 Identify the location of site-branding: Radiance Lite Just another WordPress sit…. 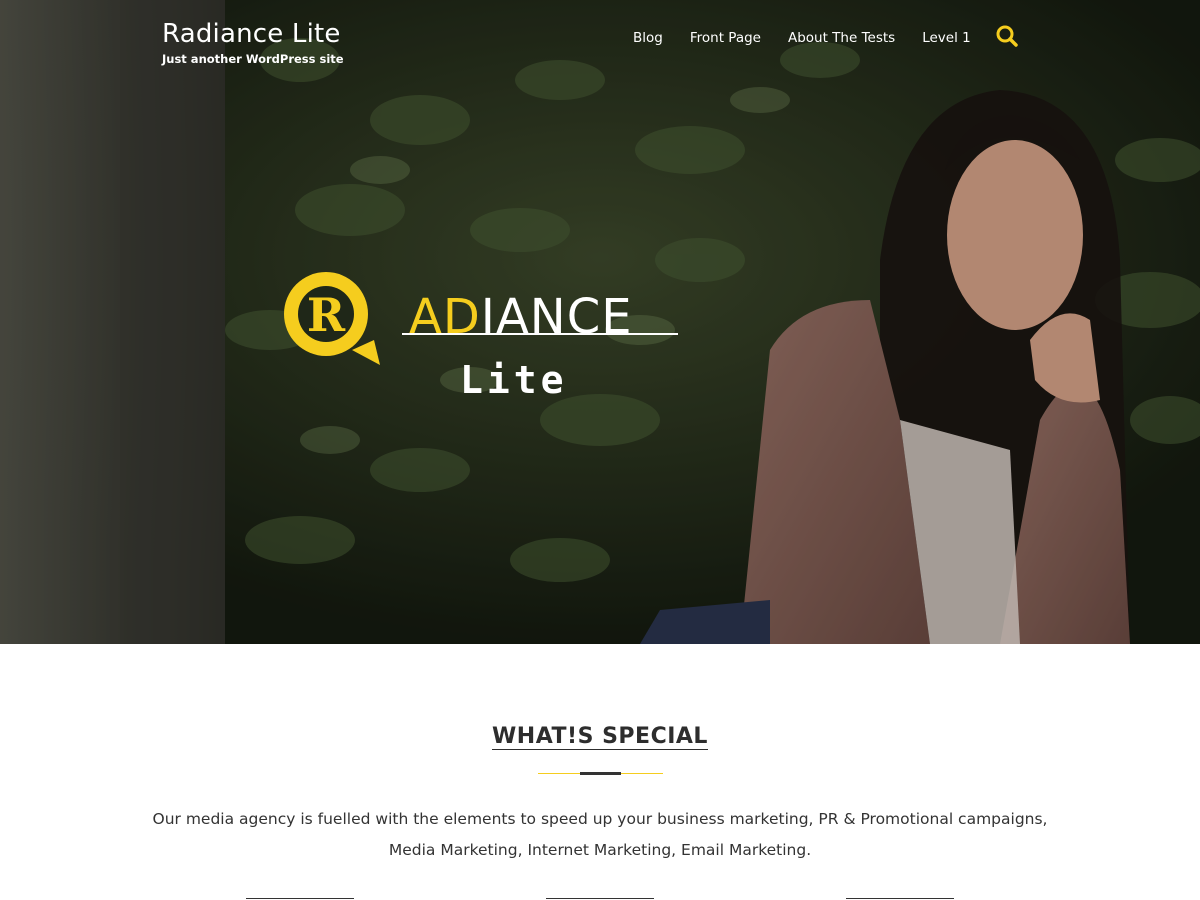
(253, 42).